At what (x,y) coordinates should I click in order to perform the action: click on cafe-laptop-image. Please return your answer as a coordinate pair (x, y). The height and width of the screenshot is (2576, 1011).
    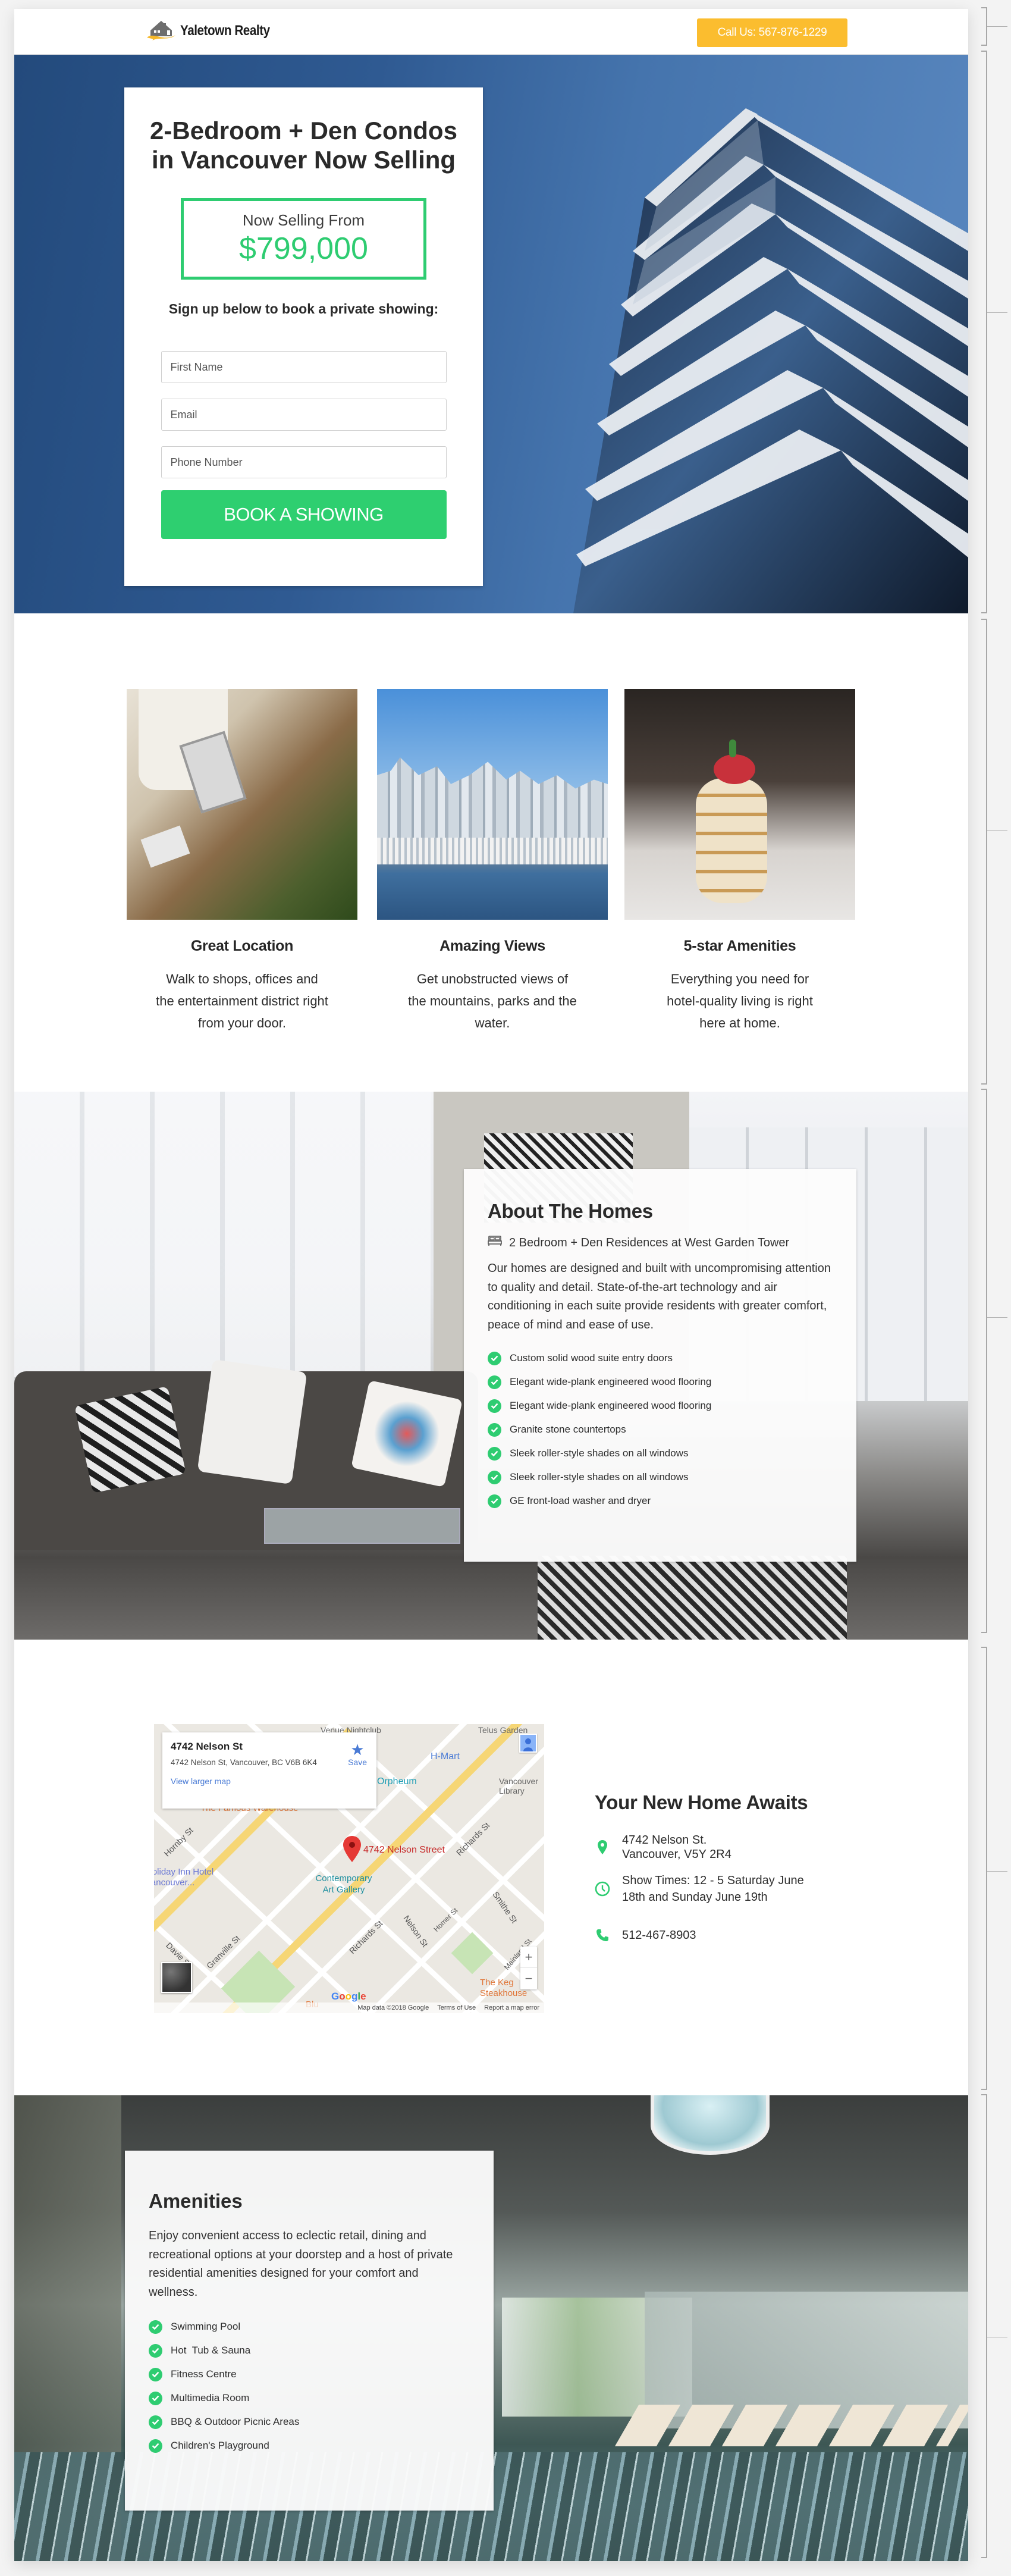
    Looking at the image, I should click on (242, 805).